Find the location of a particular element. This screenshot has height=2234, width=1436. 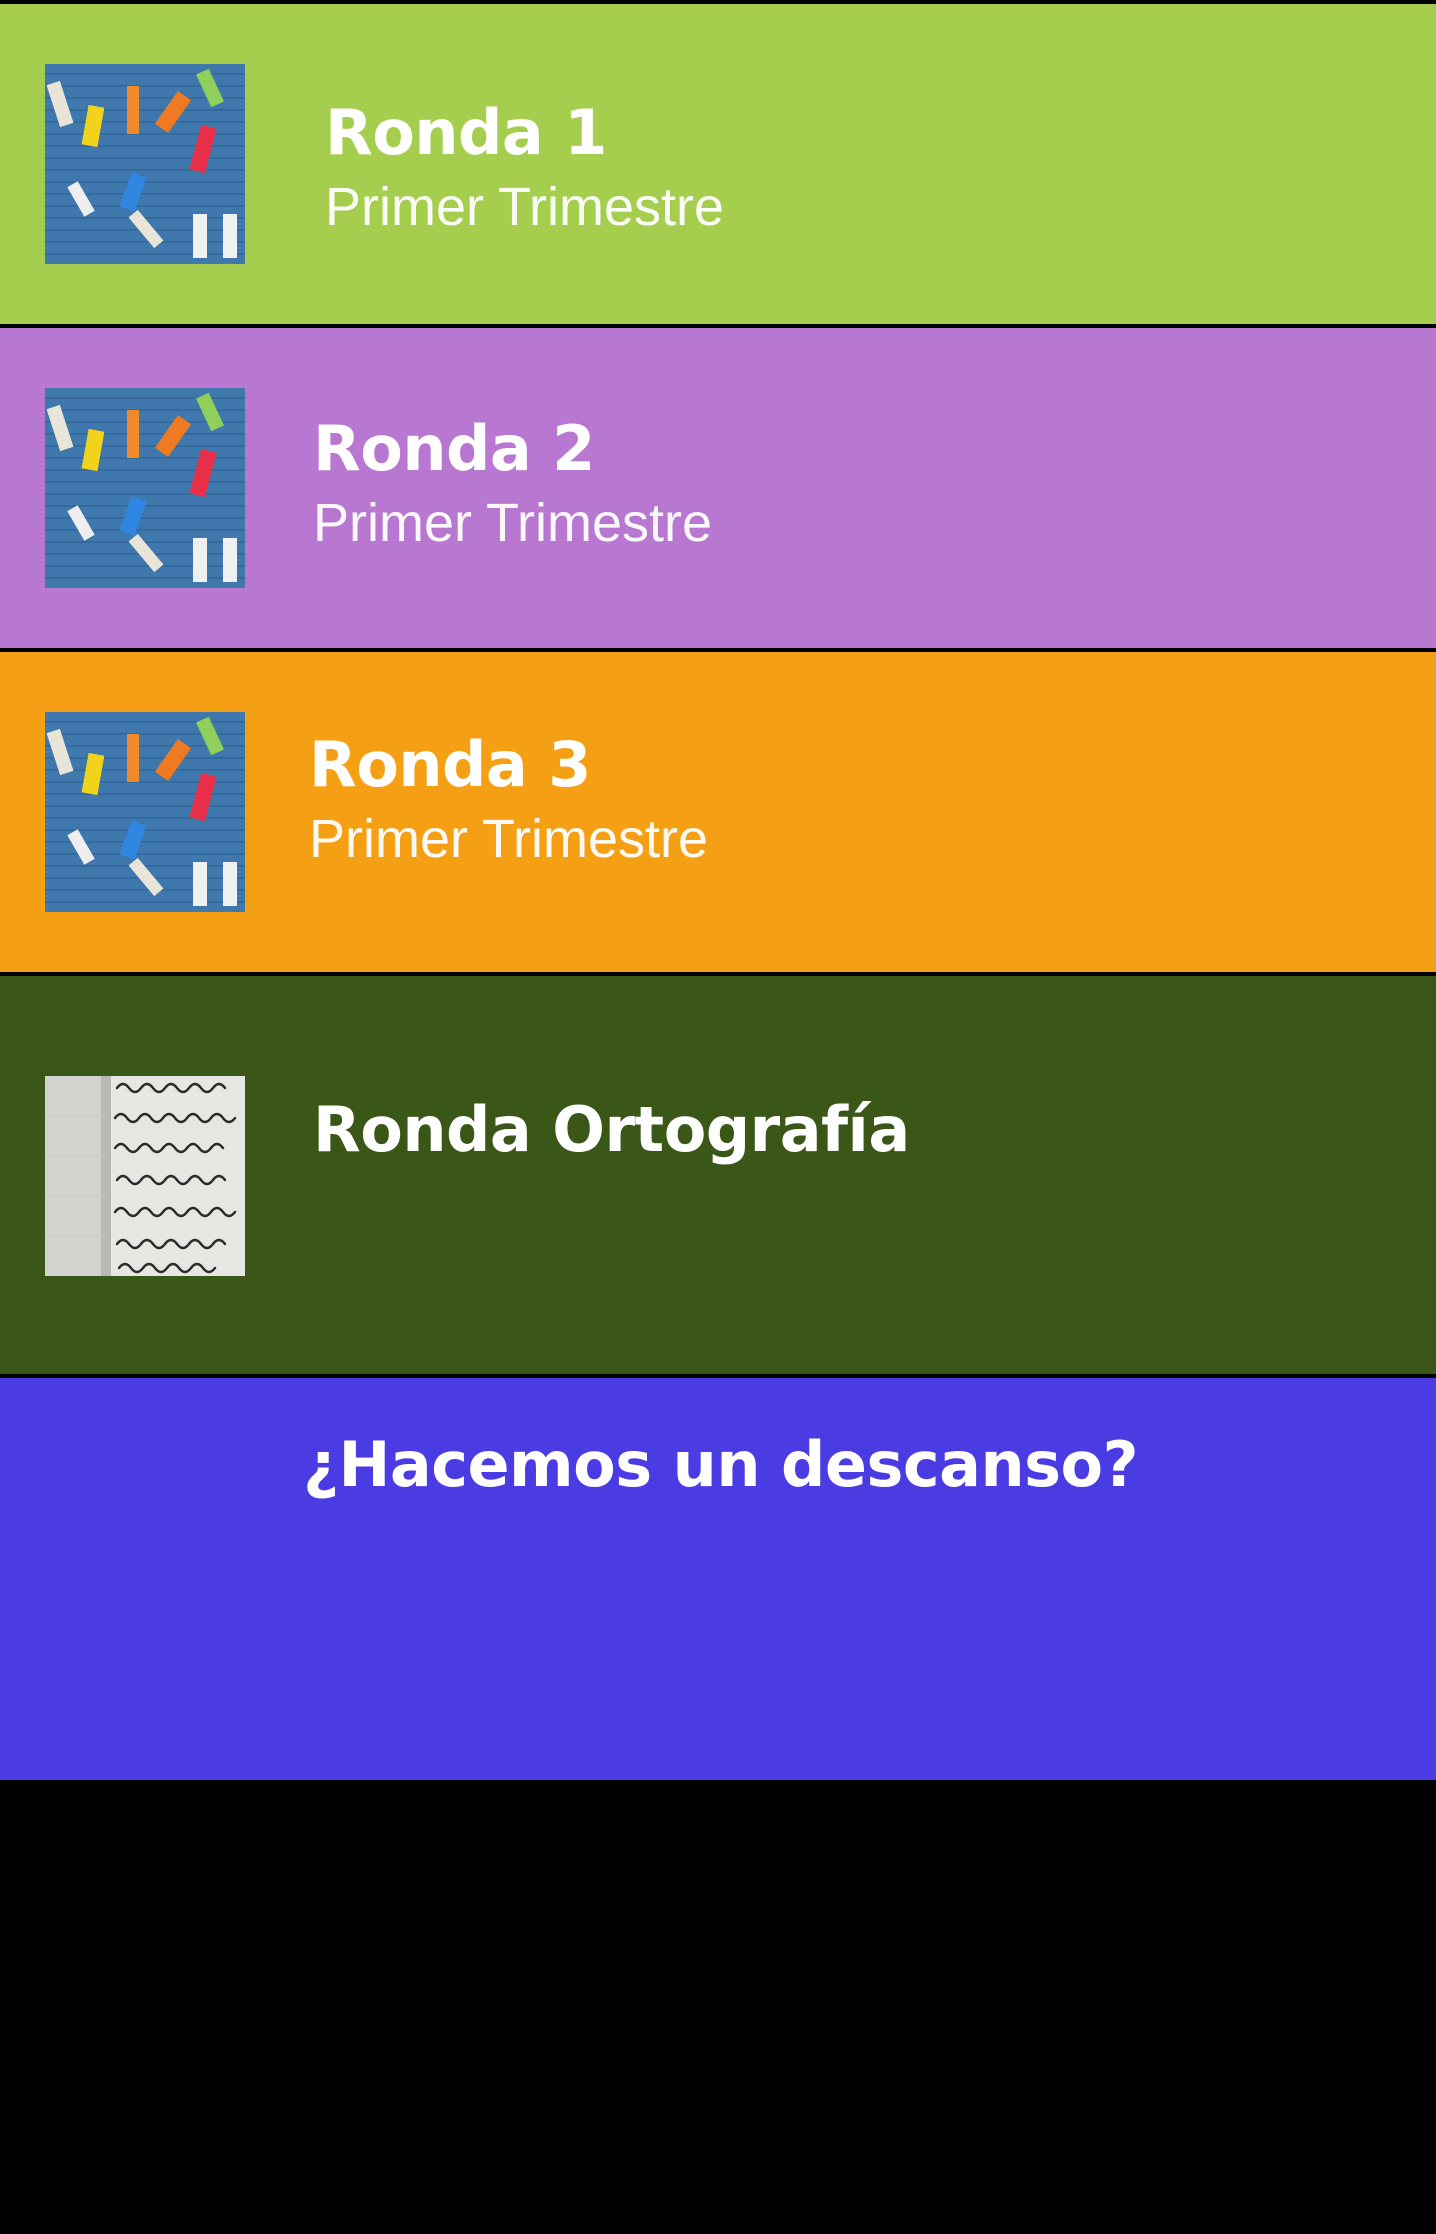

round-title: Ronda 1 is located at coordinates (466, 132).